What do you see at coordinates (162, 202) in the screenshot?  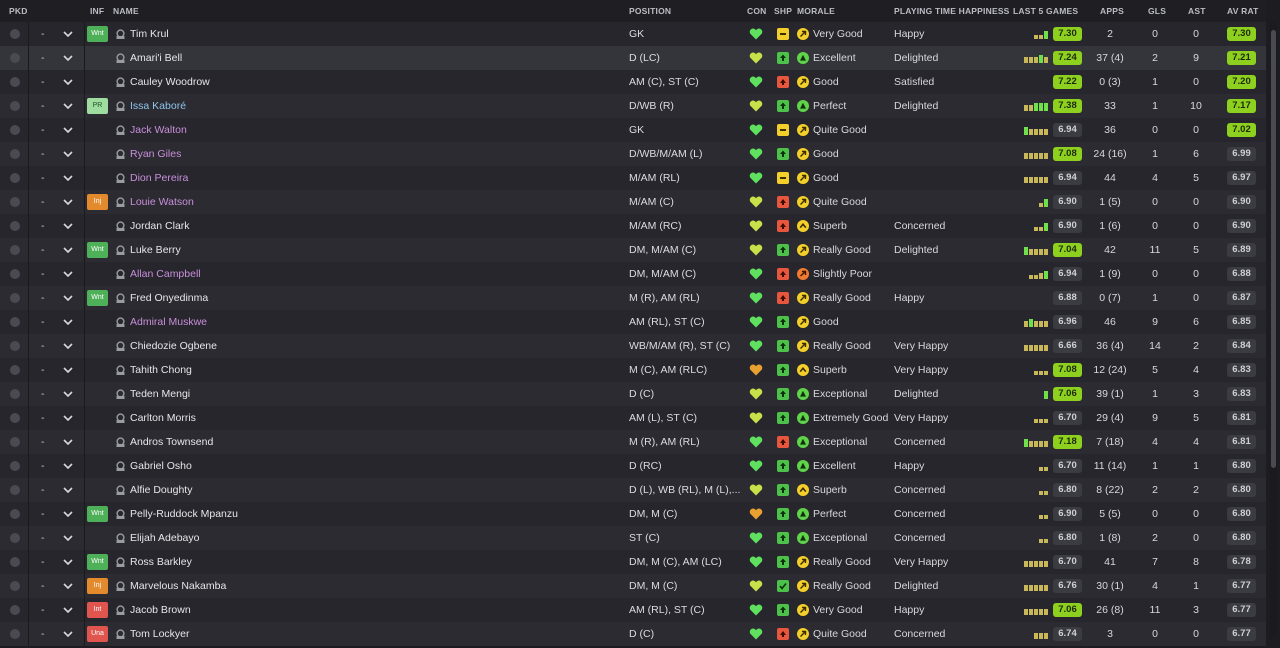 I see `player-name-link: Louie Watson` at bounding box center [162, 202].